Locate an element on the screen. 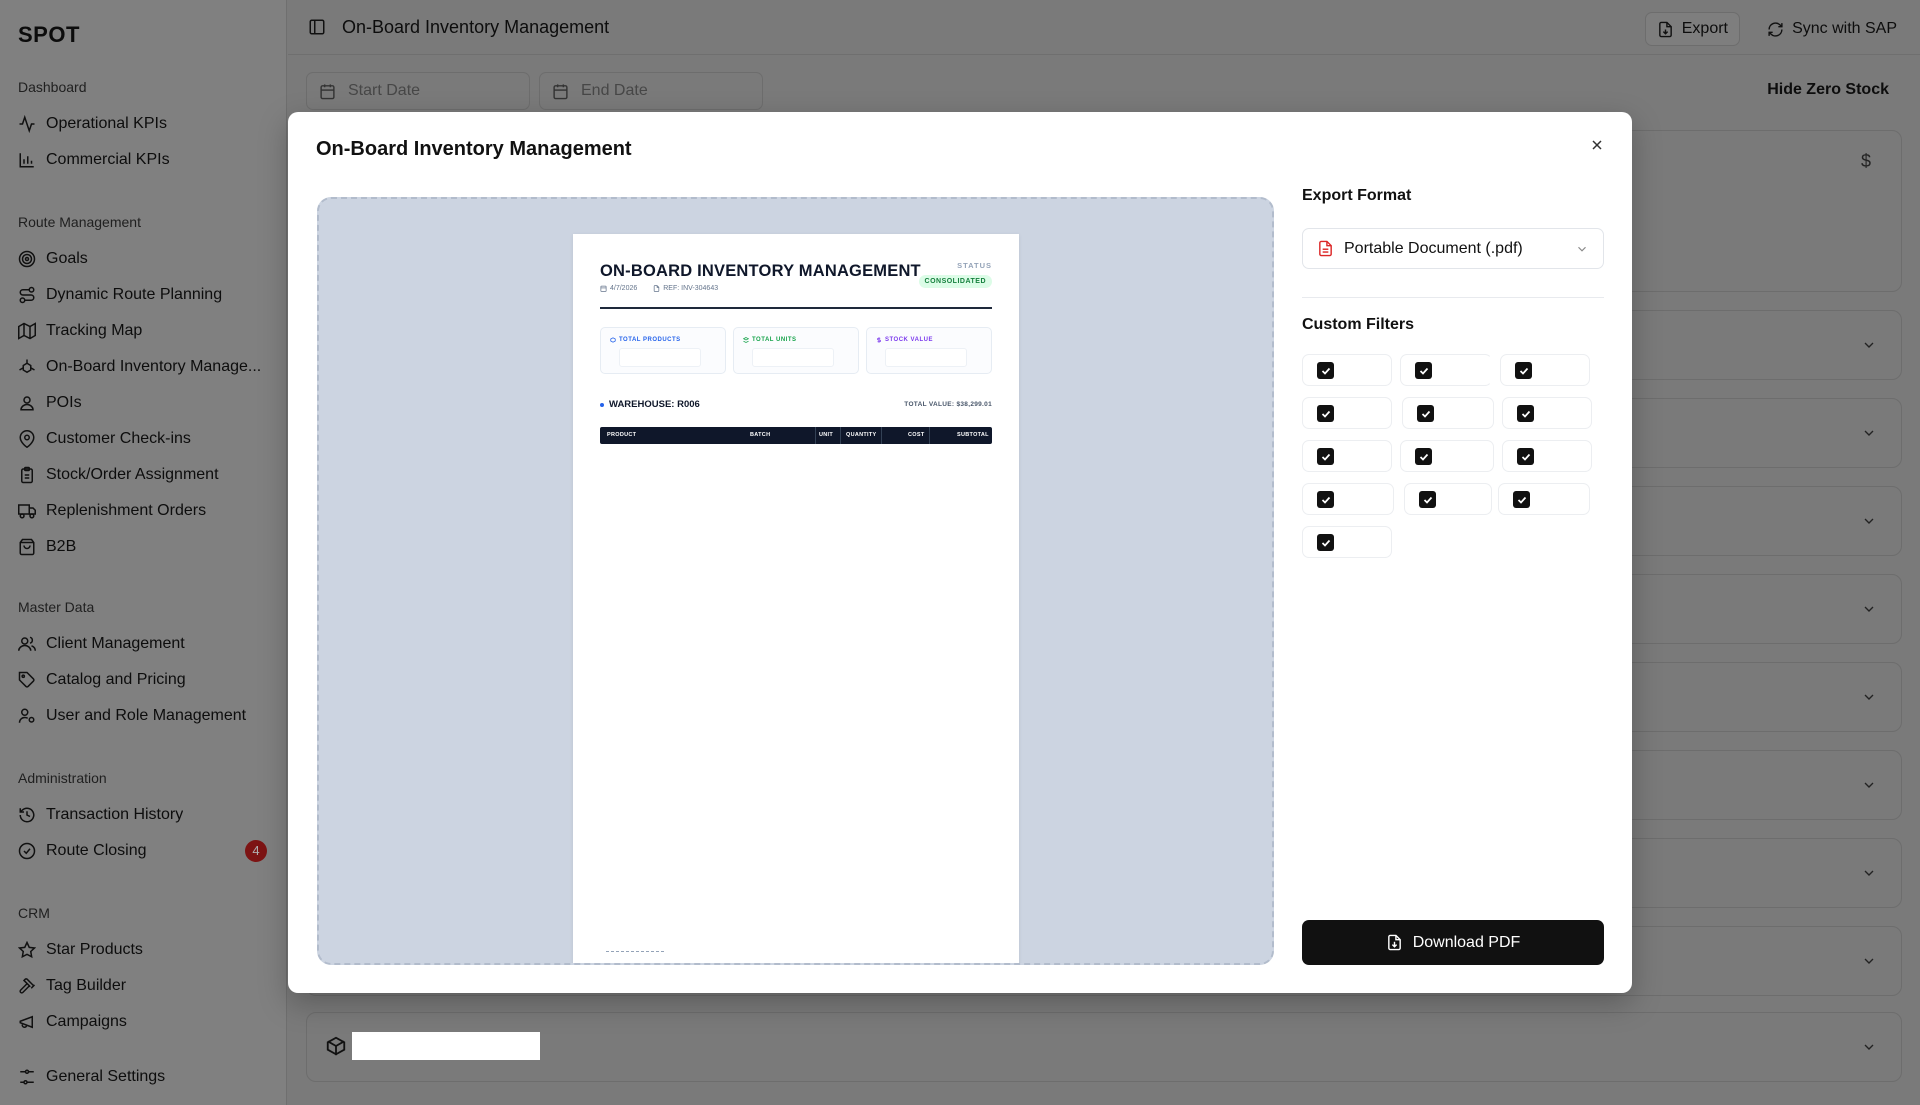  sidebar-item-transaction-history: Transaction History is located at coordinates (152, 815).